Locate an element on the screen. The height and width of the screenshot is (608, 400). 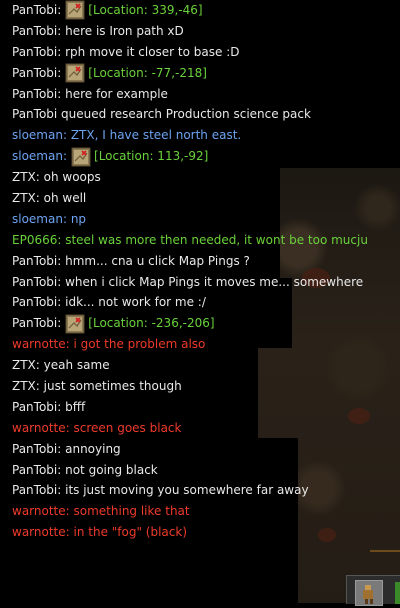
chat-text: here for example is located at coordinates (114, 93).